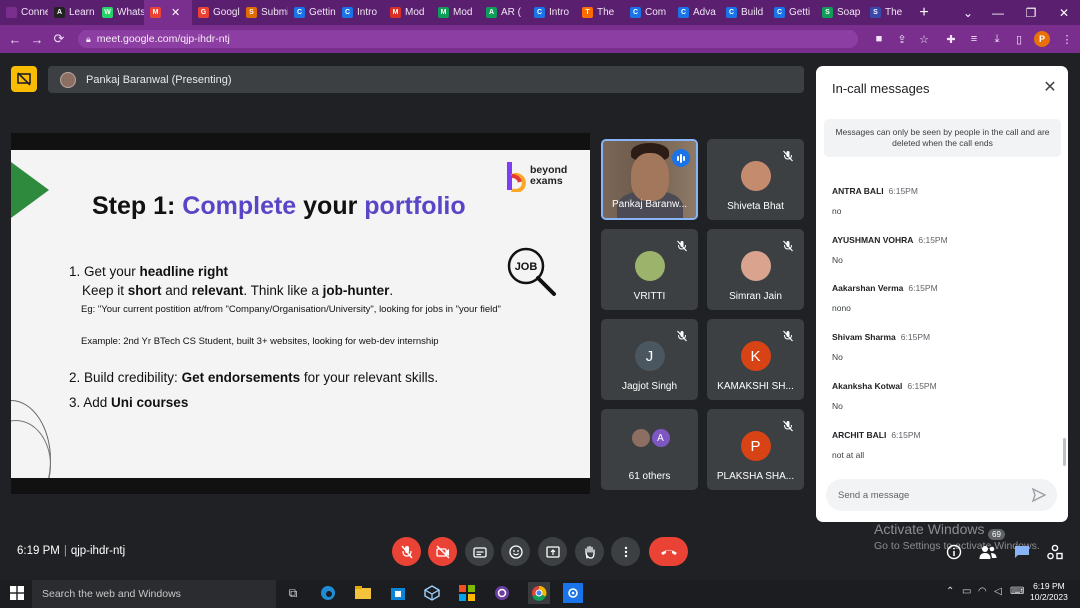 The image size is (1080, 608). I want to click on chrome-icon, so click(539, 593).